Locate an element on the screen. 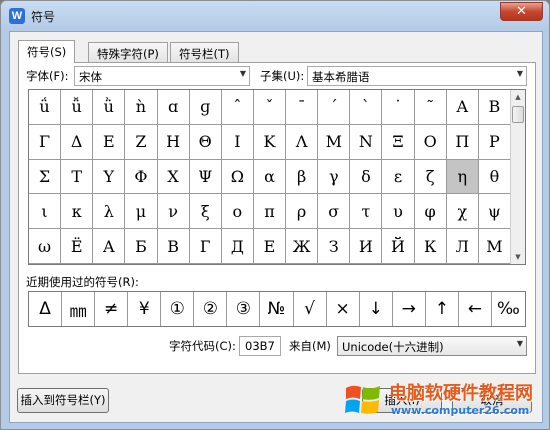 The height and width of the screenshot is (430, 550). recent-symbol-cell: Δ is located at coordinates (46, 309).